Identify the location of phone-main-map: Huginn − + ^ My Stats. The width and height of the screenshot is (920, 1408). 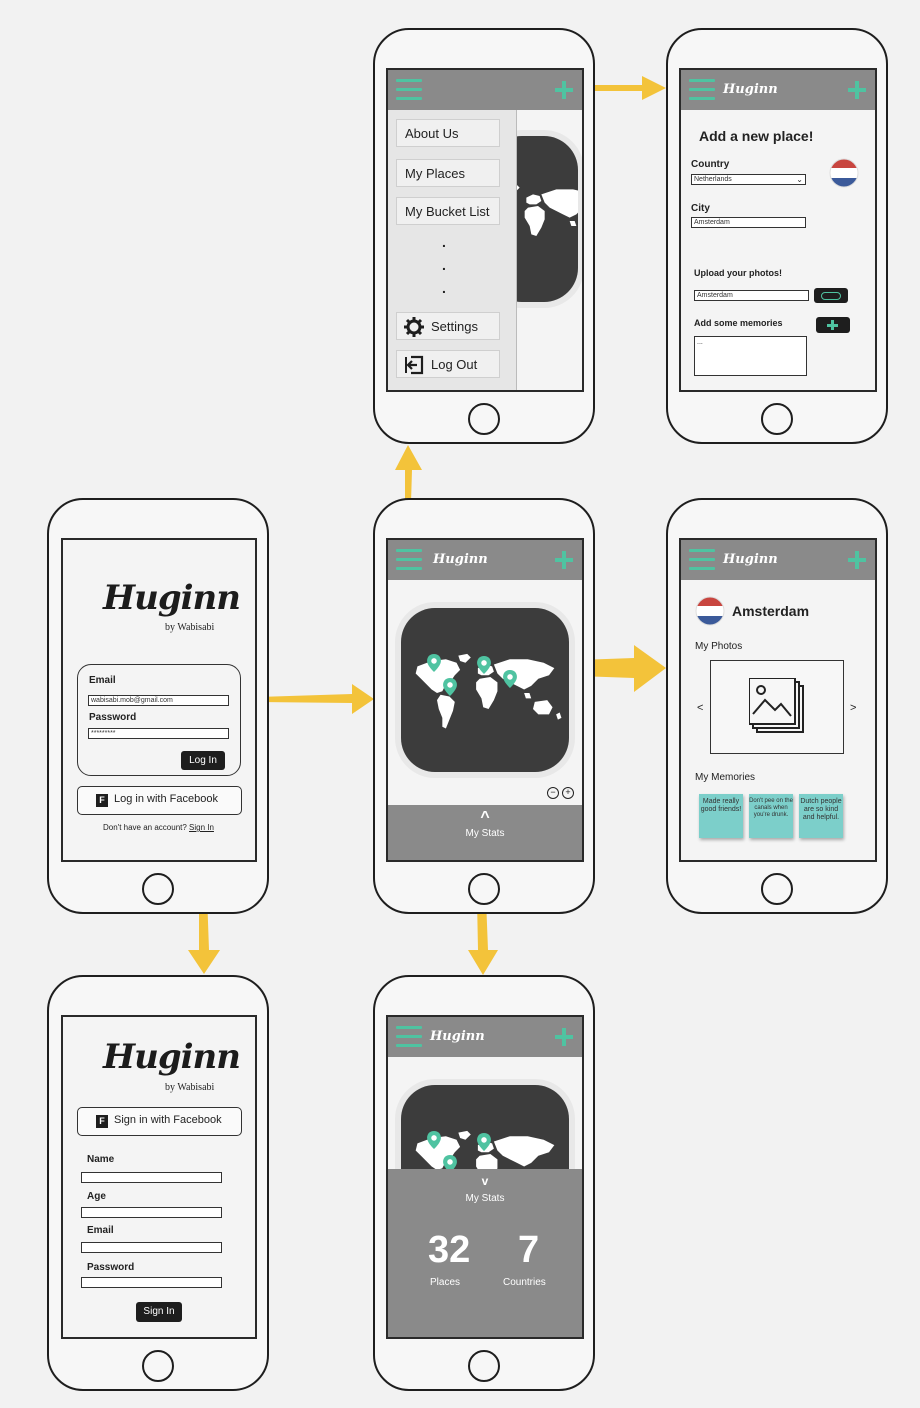
(484, 706).